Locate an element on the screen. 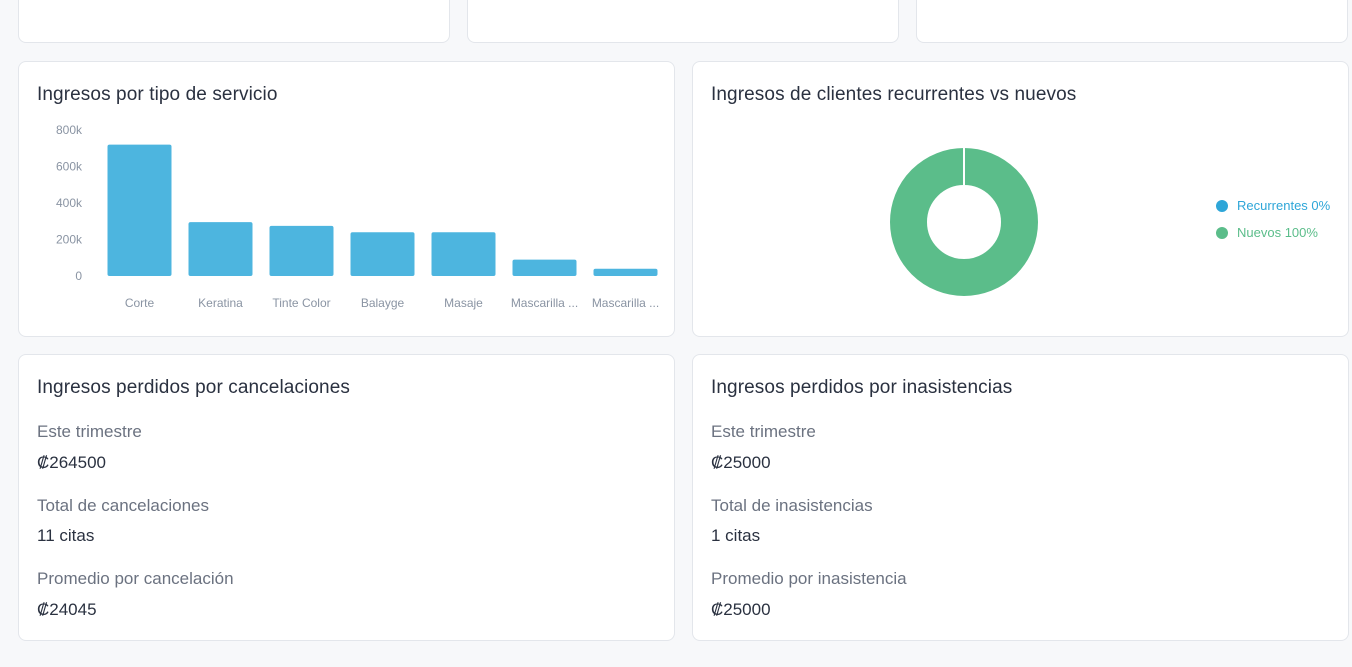  y-tick-label: 800k is located at coordinates (69, 130).